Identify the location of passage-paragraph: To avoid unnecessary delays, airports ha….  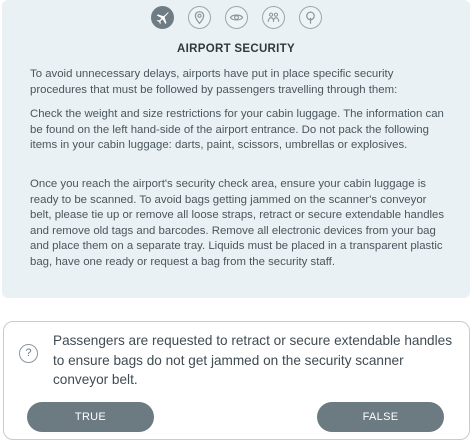
(214, 82).